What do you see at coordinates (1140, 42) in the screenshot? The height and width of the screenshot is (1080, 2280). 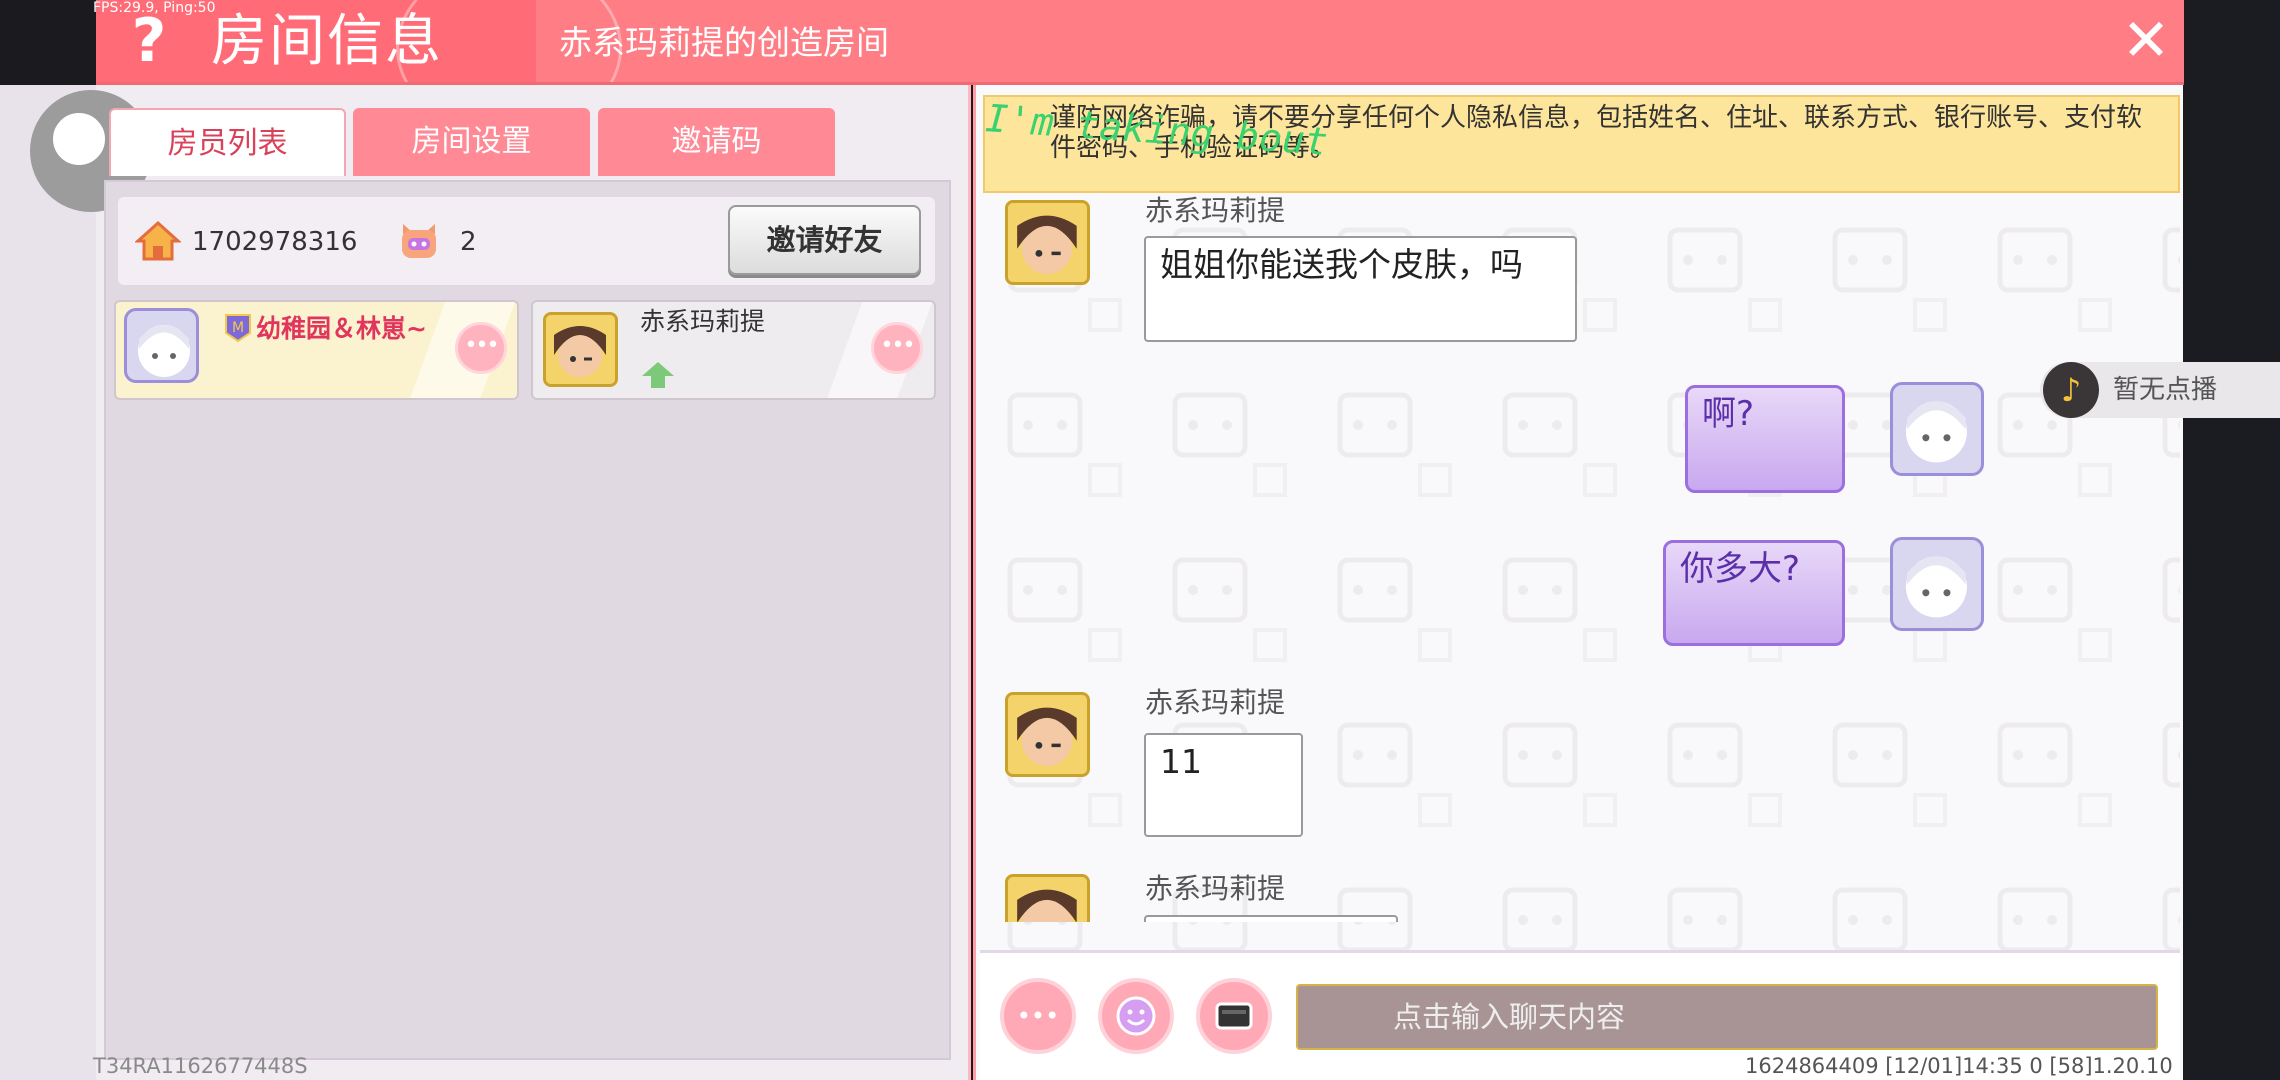 I see `header-bar: ? 房间信息 赤系玛莉提的创造房间 ✕` at bounding box center [1140, 42].